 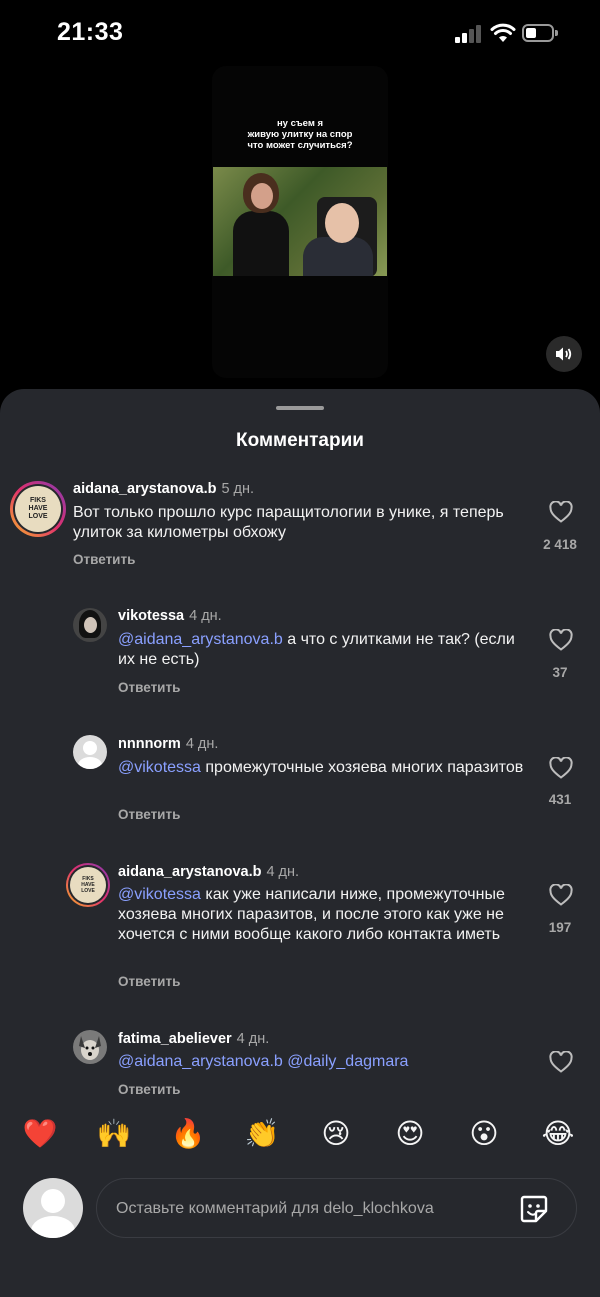 What do you see at coordinates (238, 489) in the screenshot?
I see `comment-time: 5 дн.` at bounding box center [238, 489].